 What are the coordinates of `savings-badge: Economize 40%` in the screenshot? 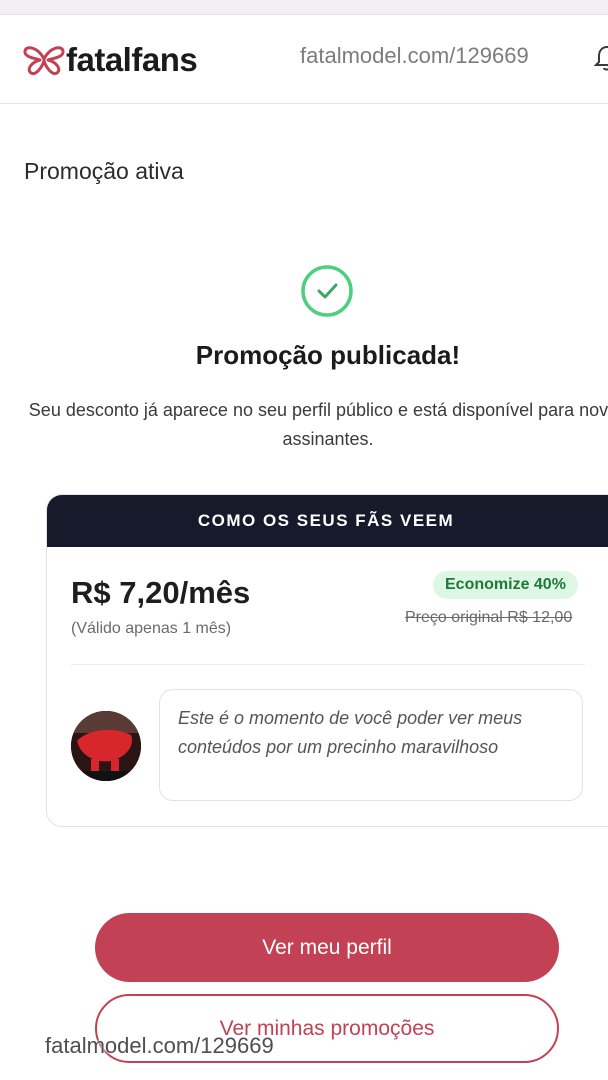 It's located at (505, 585).